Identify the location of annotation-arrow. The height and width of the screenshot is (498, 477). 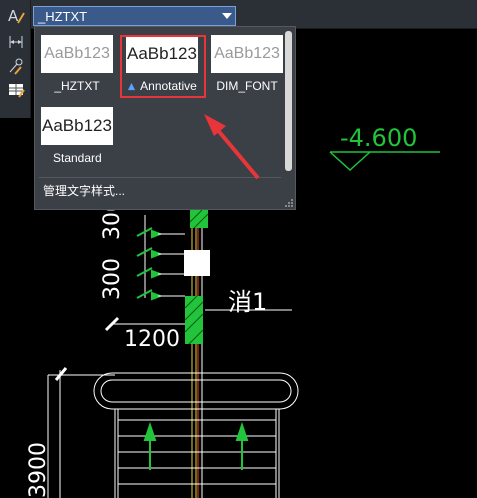
(232, 147).